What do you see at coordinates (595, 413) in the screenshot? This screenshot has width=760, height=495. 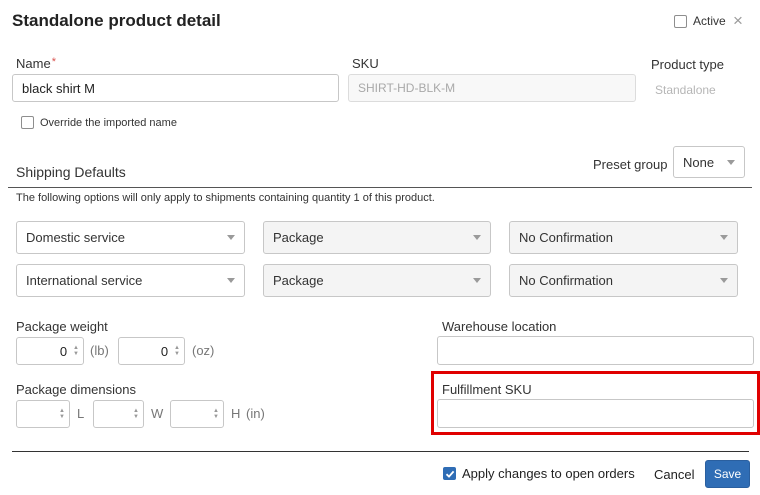 I see `fulfillment-sku-input` at bounding box center [595, 413].